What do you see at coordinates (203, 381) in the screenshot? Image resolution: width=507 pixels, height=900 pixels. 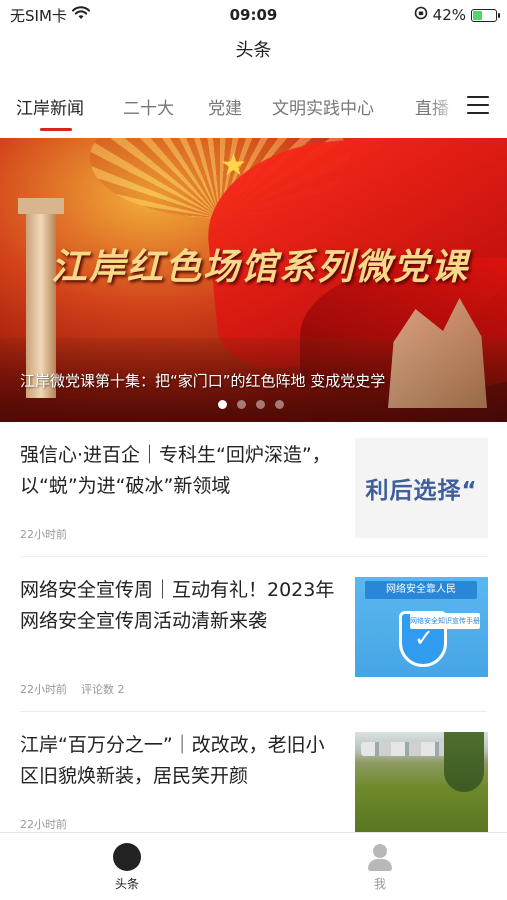 I see `banner-caption: 江岸微党课第十集：把“家门口”的红色阵地 变成党史学` at bounding box center [203, 381].